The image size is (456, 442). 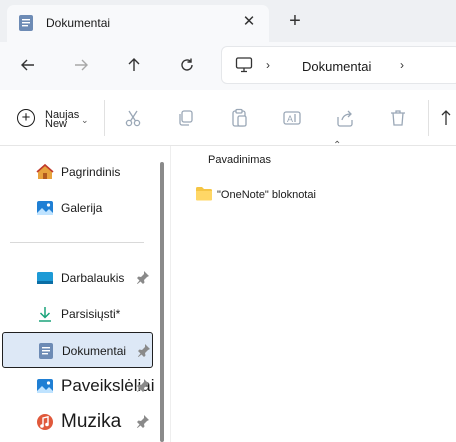 I want to click on breadcrumb-documents: Dokumentai, so click(x=336, y=66).